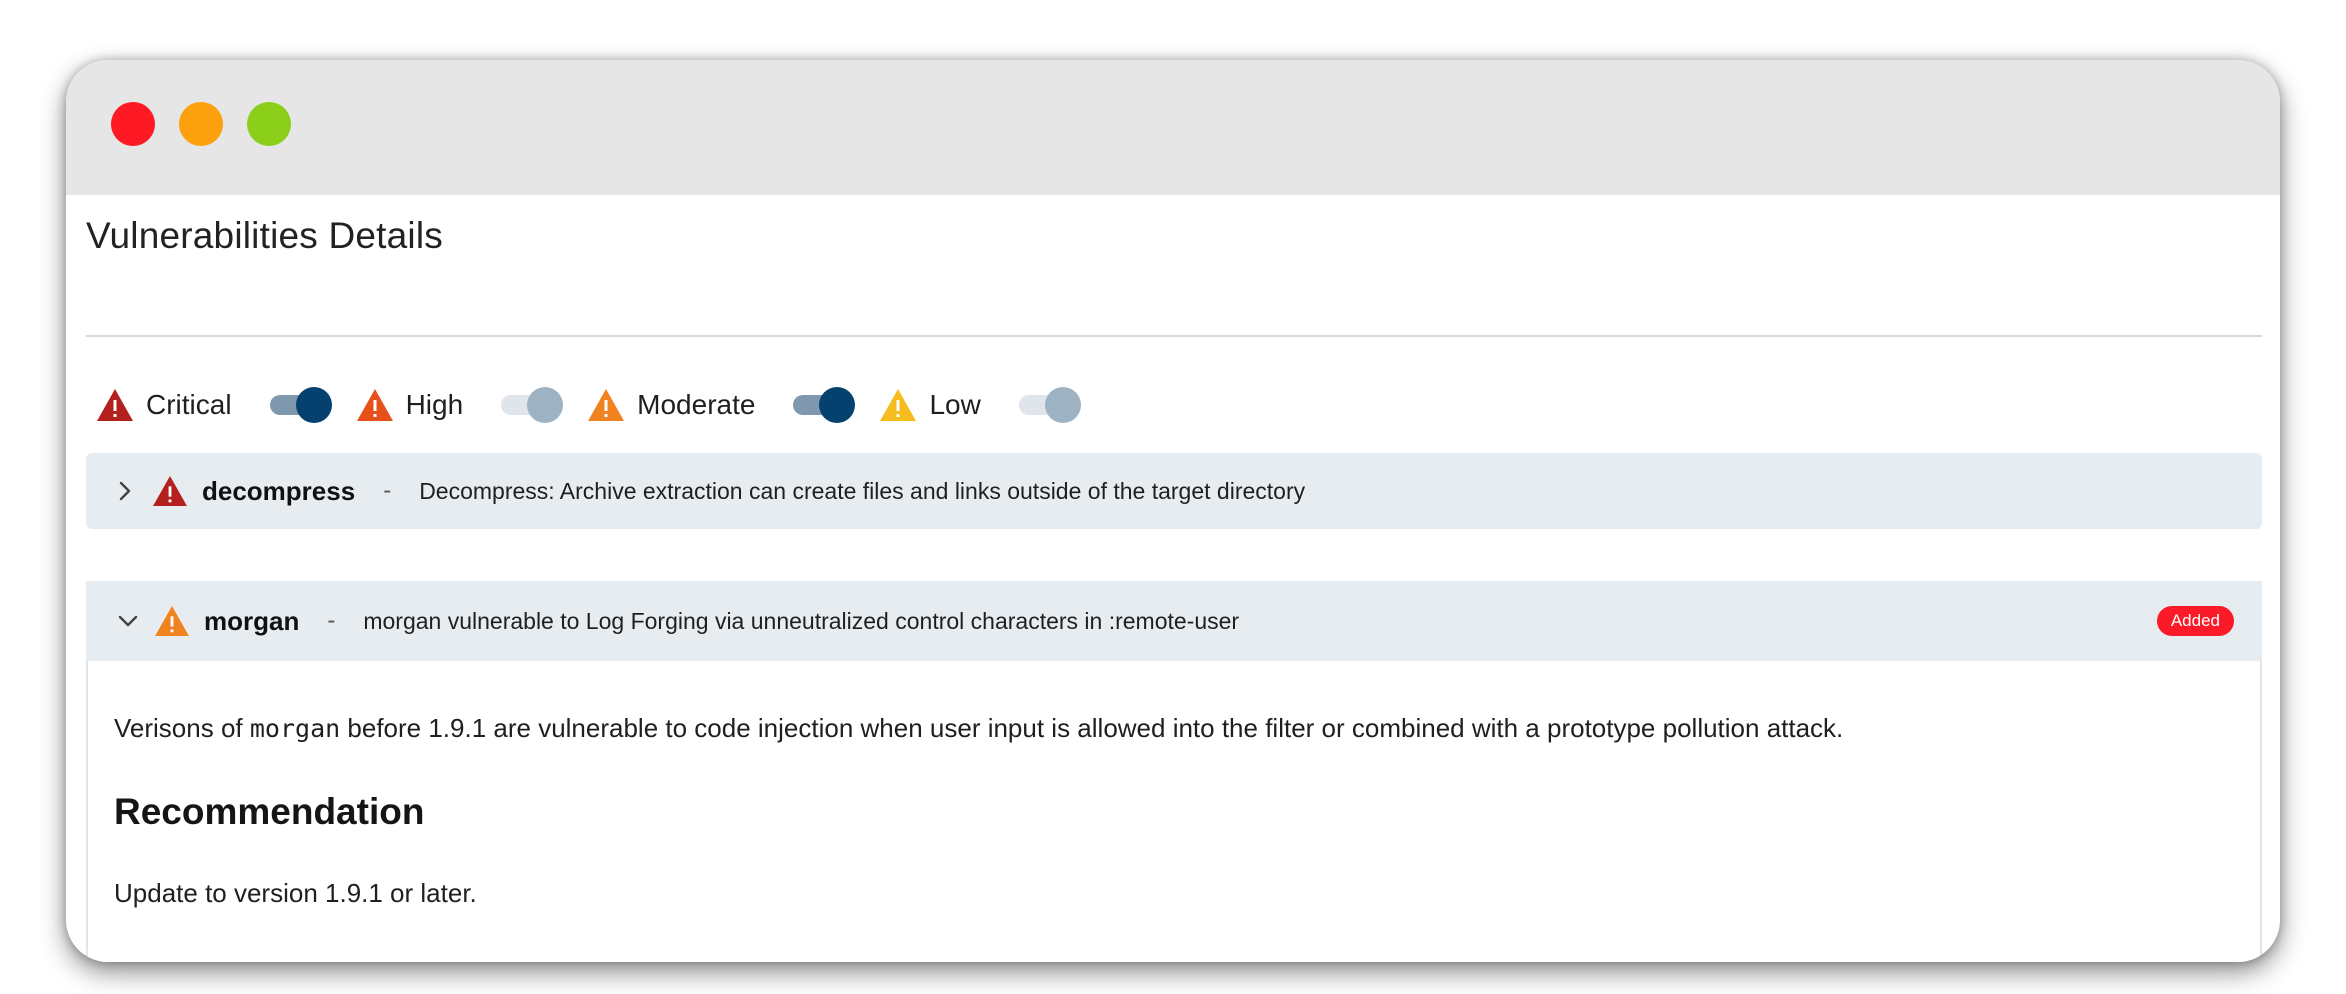 The height and width of the screenshot is (994, 2346). What do you see at coordinates (133, 124) in the screenshot?
I see `close-button` at bounding box center [133, 124].